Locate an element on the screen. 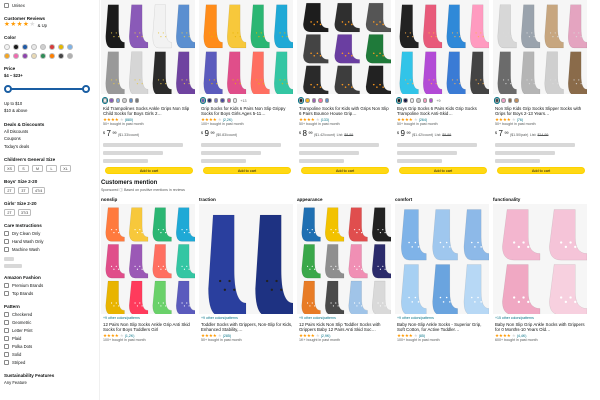 The image size is (600, 400). size-button: XL is located at coordinates (65, 168).